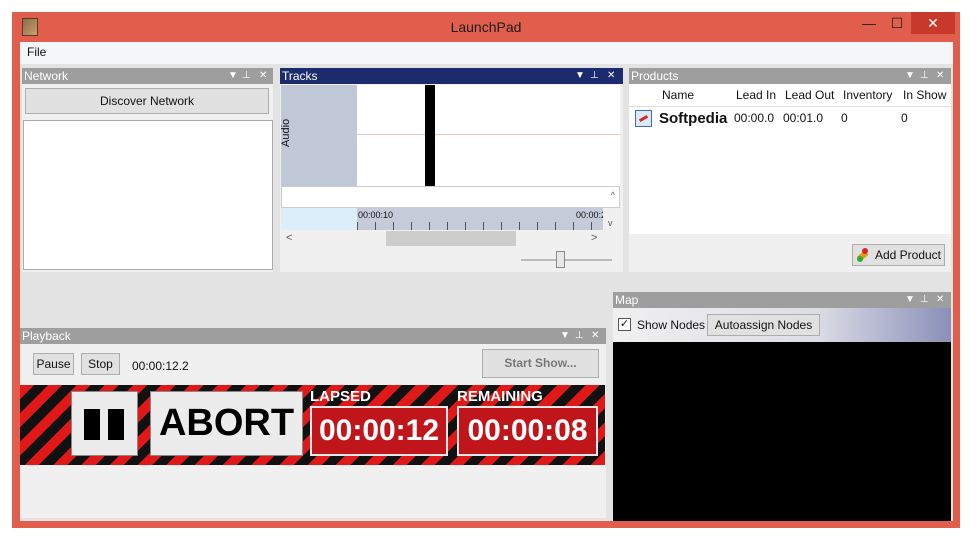 This screenshot has width=980, height=549. What do you see at coordinates (756, 95) in the screenshot?
I see `column-header-lead-in: Lead In` at bounding box center [756, 95].